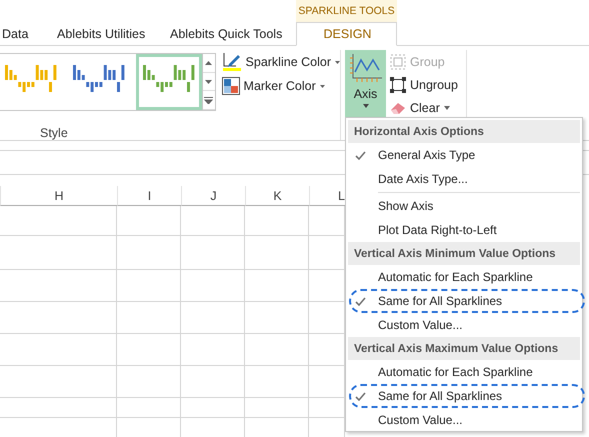  I want to click on down-triangle-icon, so click(208, 82).